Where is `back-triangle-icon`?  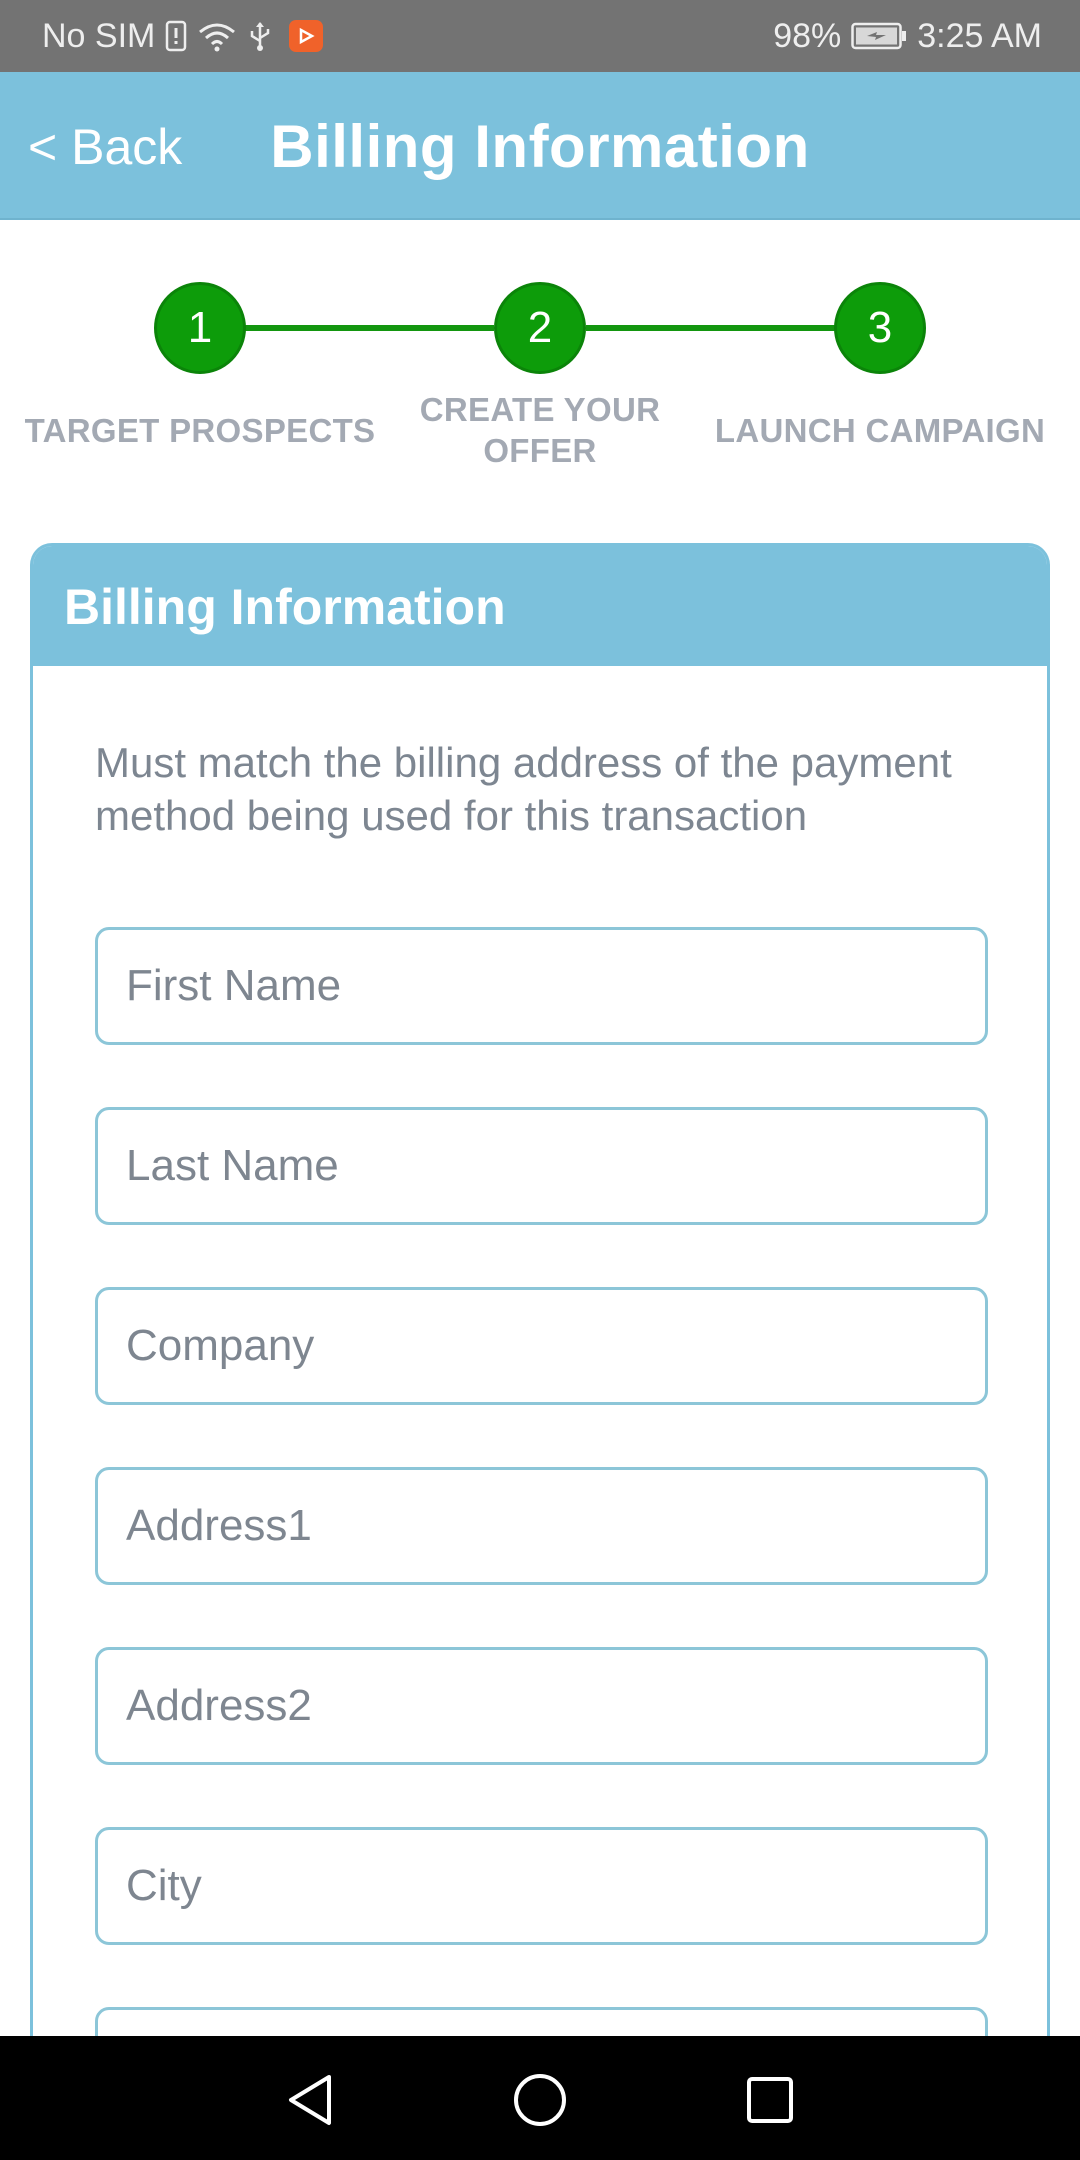 back-triangle-icon is located at coordinates (310, 2100).